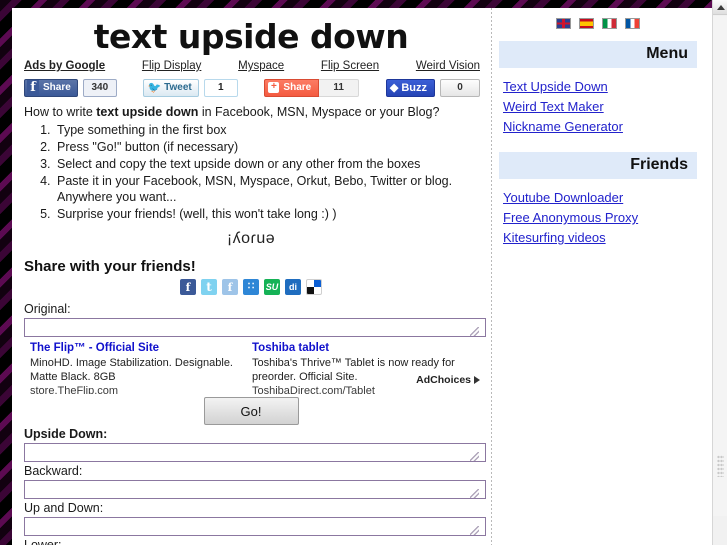  Describe the element at coordinates (268, 147) in the screenshot. I see `list-item: Press "Go!" button (if necessary)` at that location.